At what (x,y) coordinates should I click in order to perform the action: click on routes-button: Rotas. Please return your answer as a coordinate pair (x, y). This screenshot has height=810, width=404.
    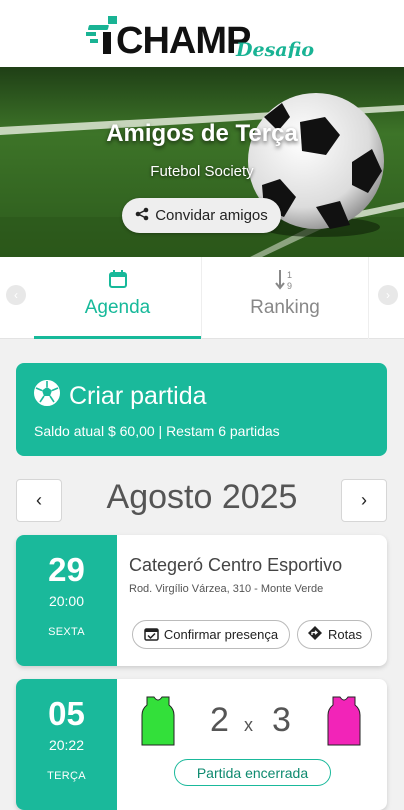
    Looking at the image, I should click on (334, 634).